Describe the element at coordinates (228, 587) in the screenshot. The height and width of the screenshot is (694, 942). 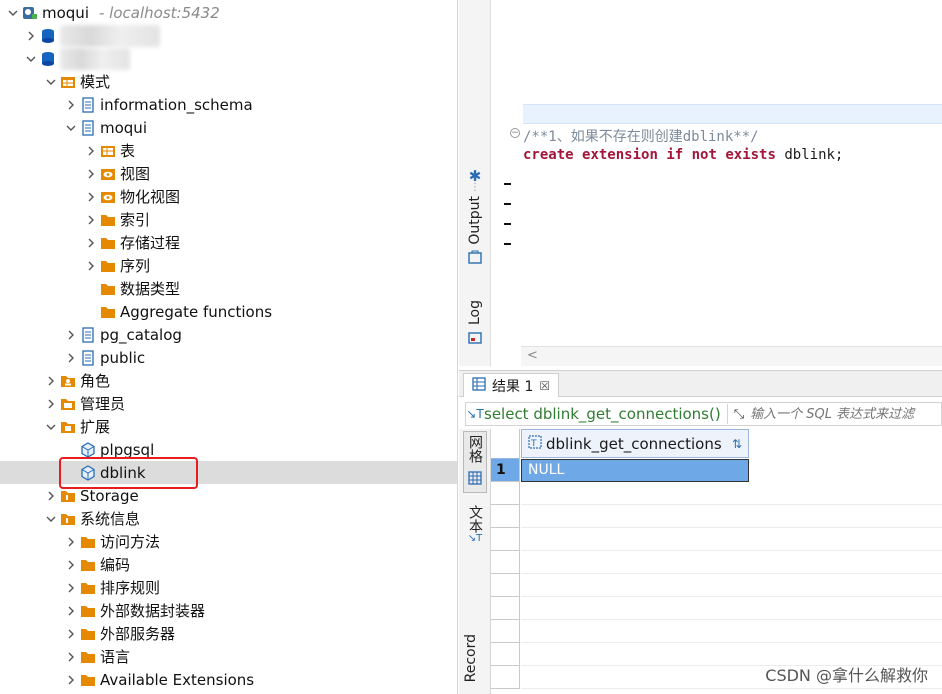
I see `tree-node--: 排序规则` at that location.